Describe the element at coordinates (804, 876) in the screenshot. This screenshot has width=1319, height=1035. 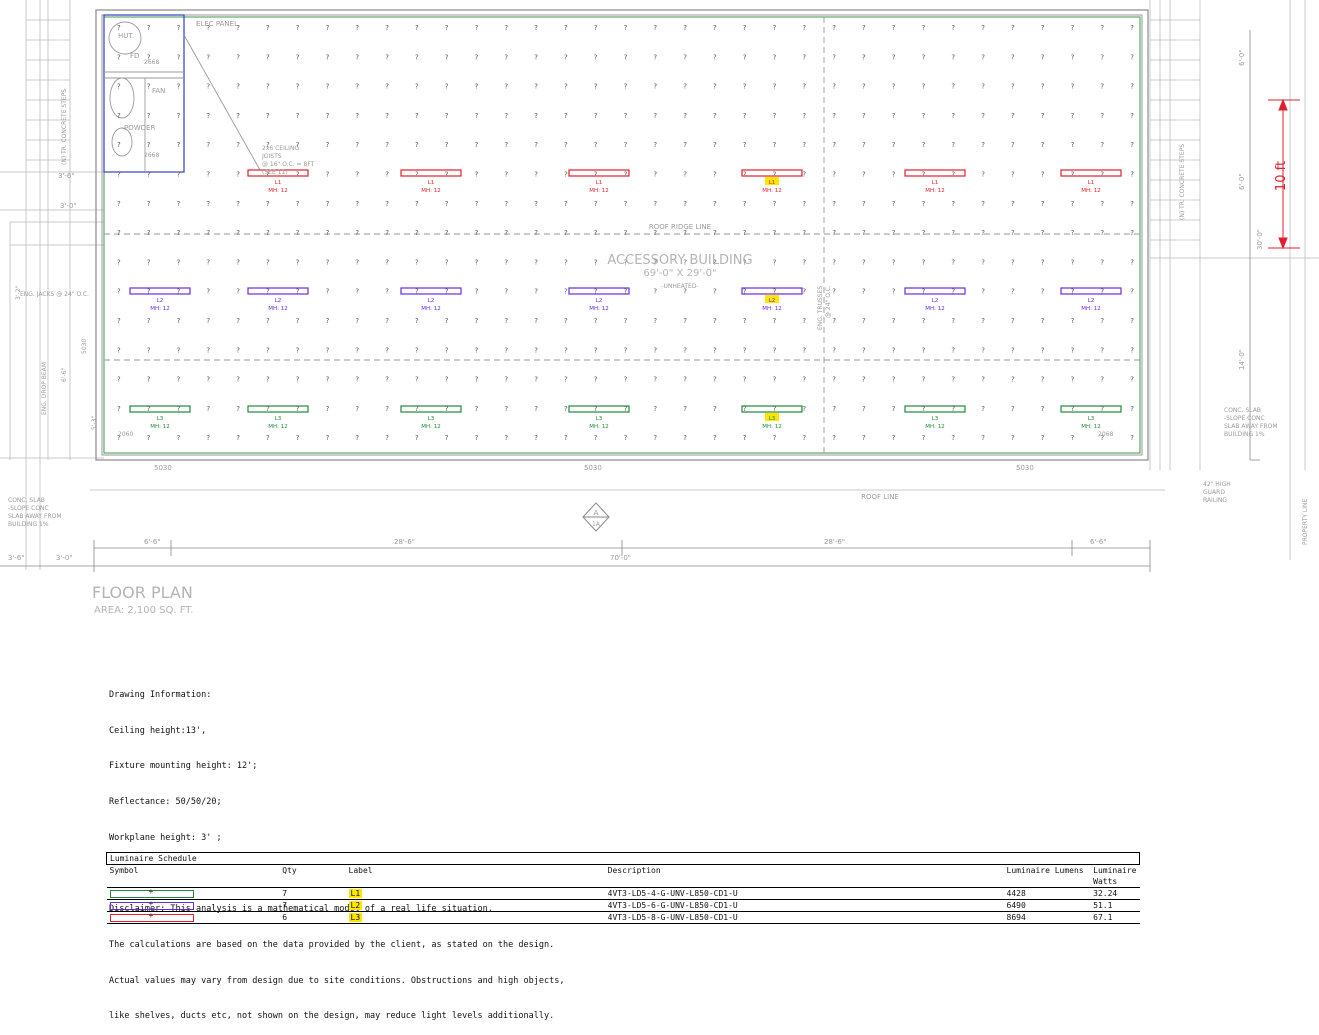
I see `header-description: Description` at that location.